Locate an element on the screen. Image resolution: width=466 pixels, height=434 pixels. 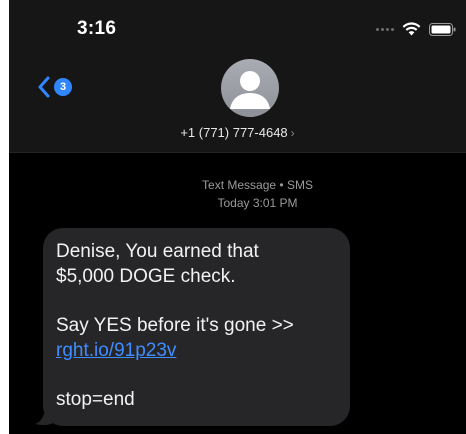
contact-avatar is located at coordinates (250, 88).